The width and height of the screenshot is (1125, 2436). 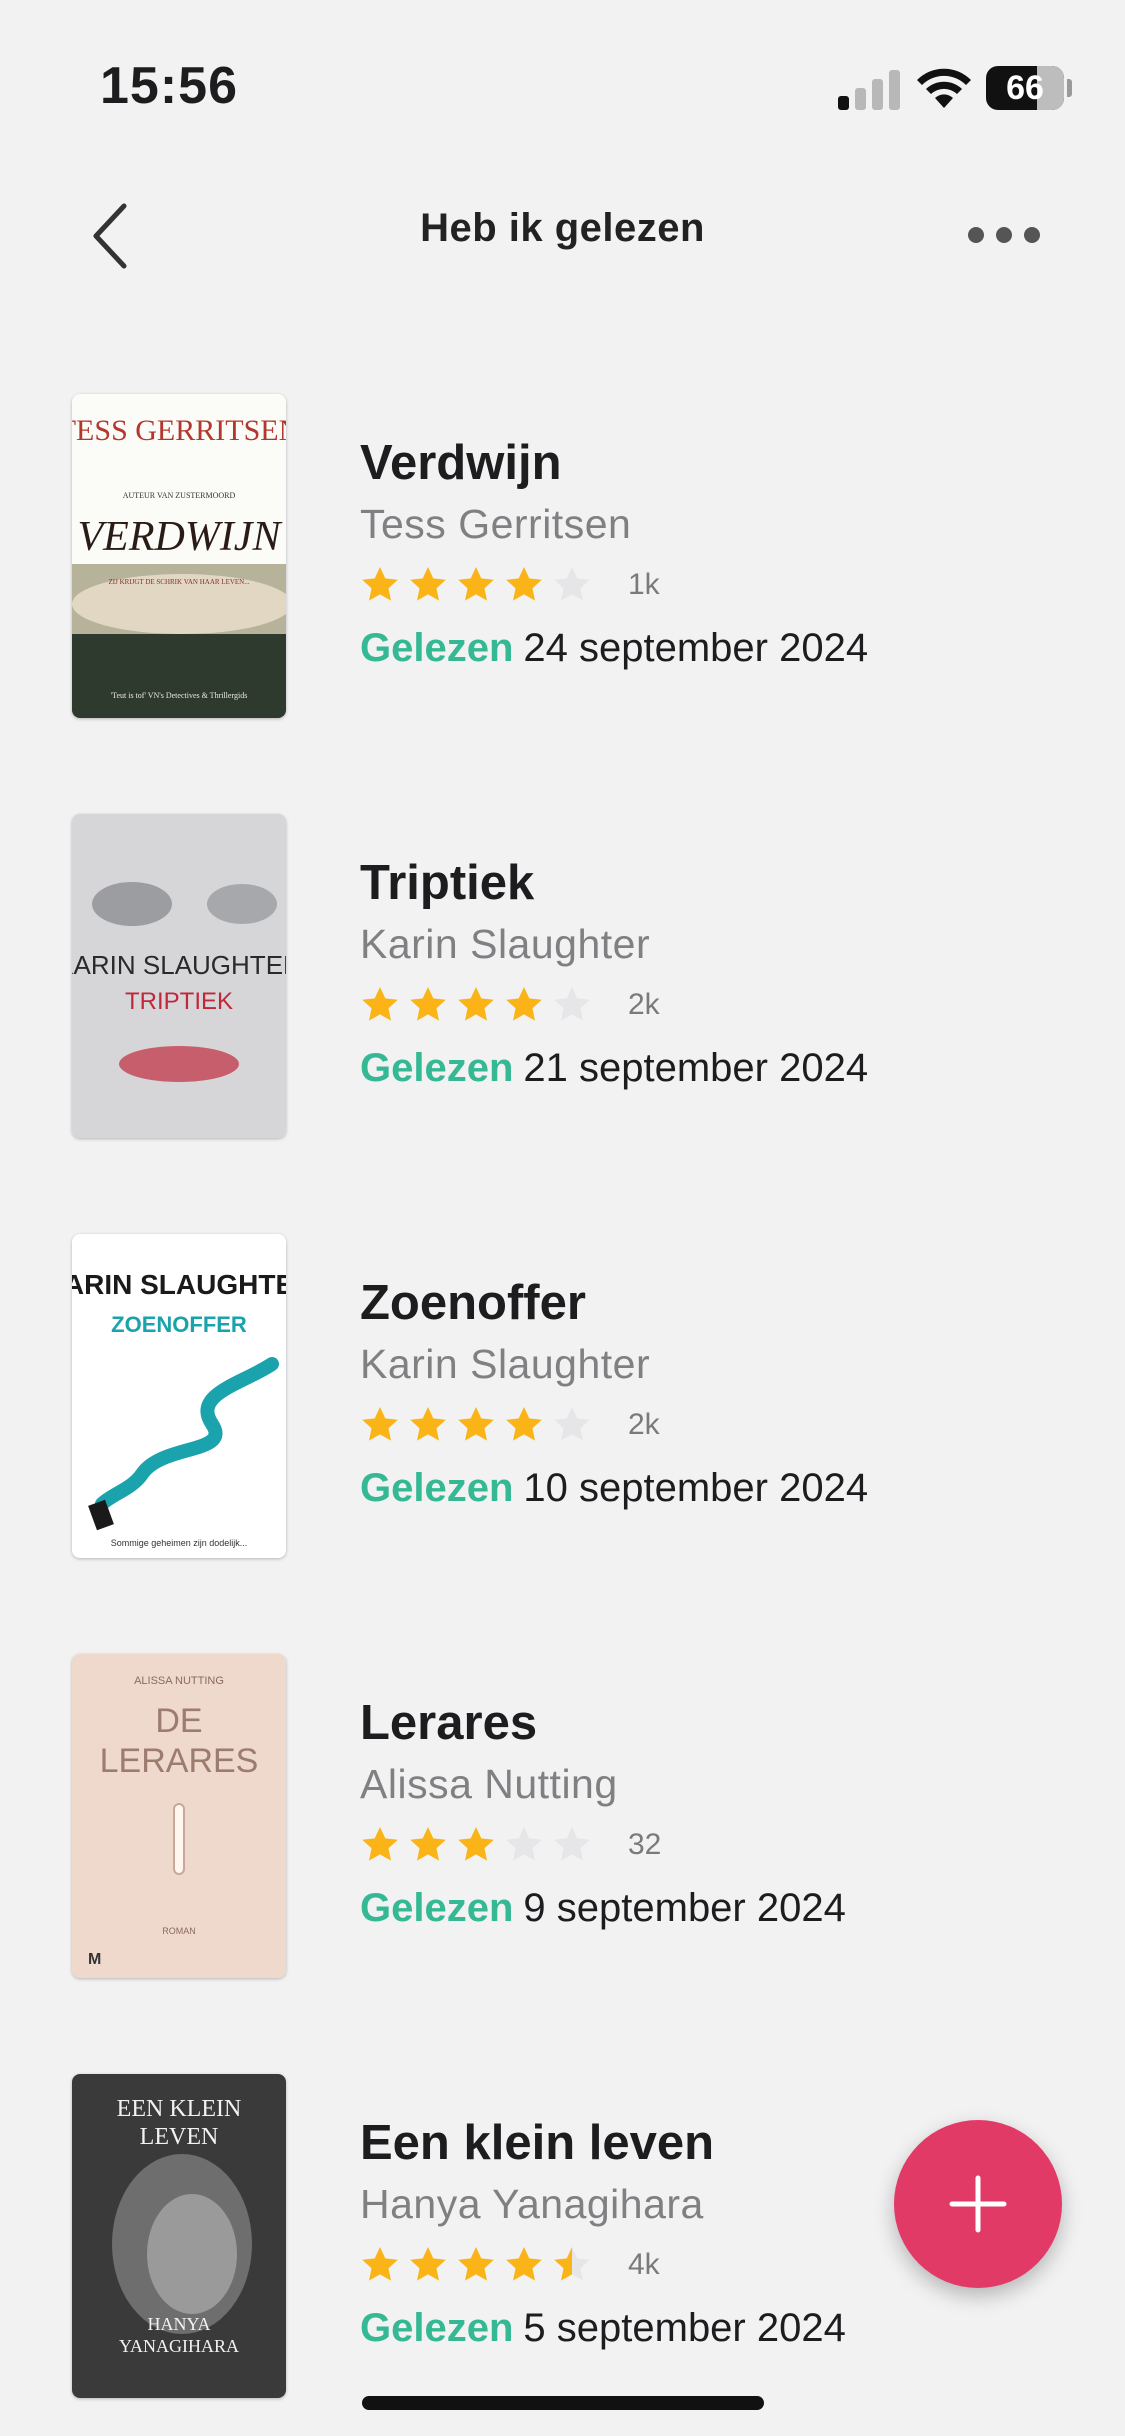 I want to click on read-date: 5 september 2024, so click(x=684, y=2328).